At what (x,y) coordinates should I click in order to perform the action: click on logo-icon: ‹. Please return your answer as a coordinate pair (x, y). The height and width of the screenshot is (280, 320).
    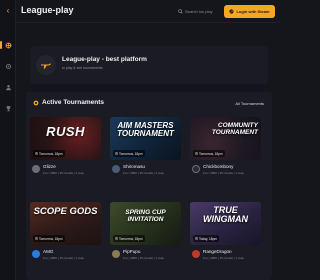
    Looking at the image, I should click on (8, 11).